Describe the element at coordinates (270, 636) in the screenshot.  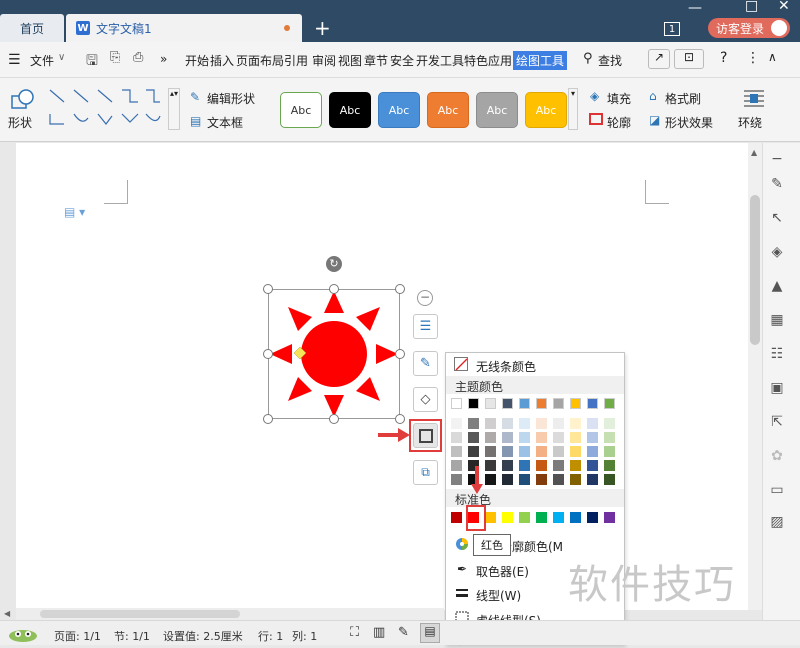
I see `status-row: 行: 1` at that location.